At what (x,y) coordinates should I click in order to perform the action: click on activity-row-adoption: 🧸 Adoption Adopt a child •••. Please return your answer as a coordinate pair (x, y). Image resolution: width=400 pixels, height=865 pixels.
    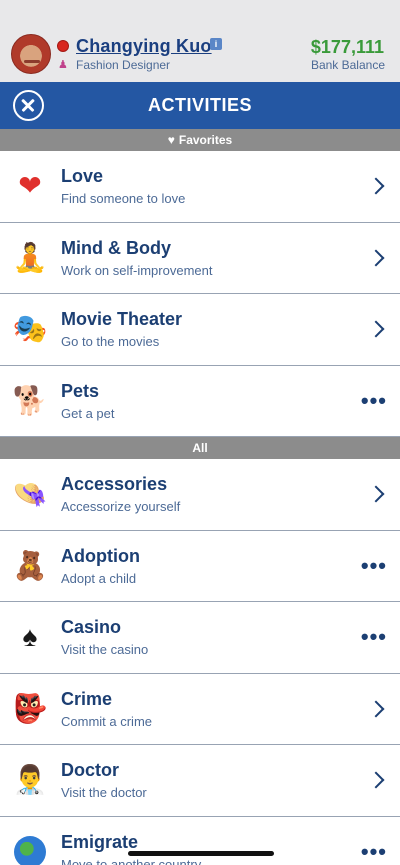
    Looking at the image, I should click on (200, 566).